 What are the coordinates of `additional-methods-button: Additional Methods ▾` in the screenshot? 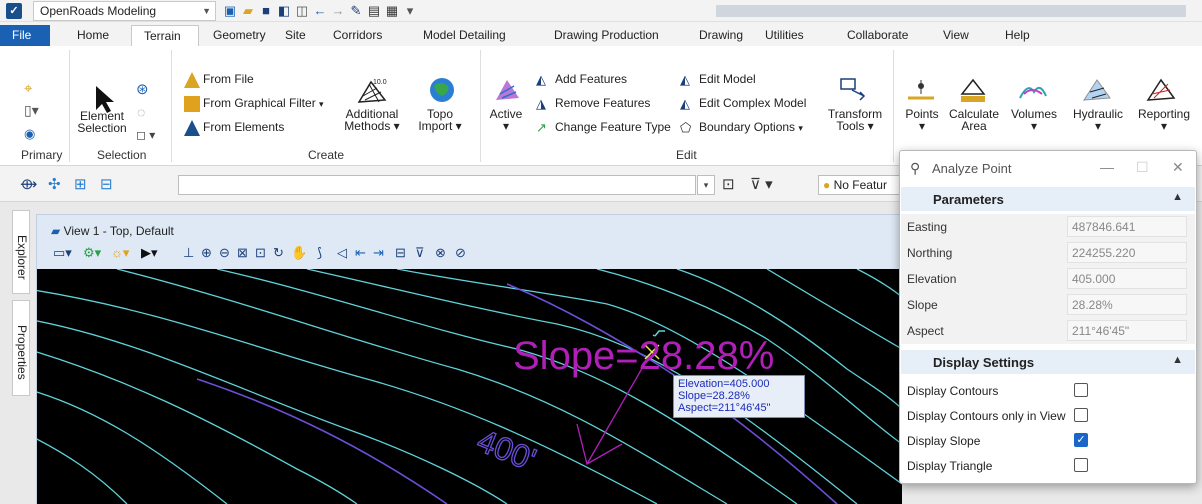 It's located at (372, 120).